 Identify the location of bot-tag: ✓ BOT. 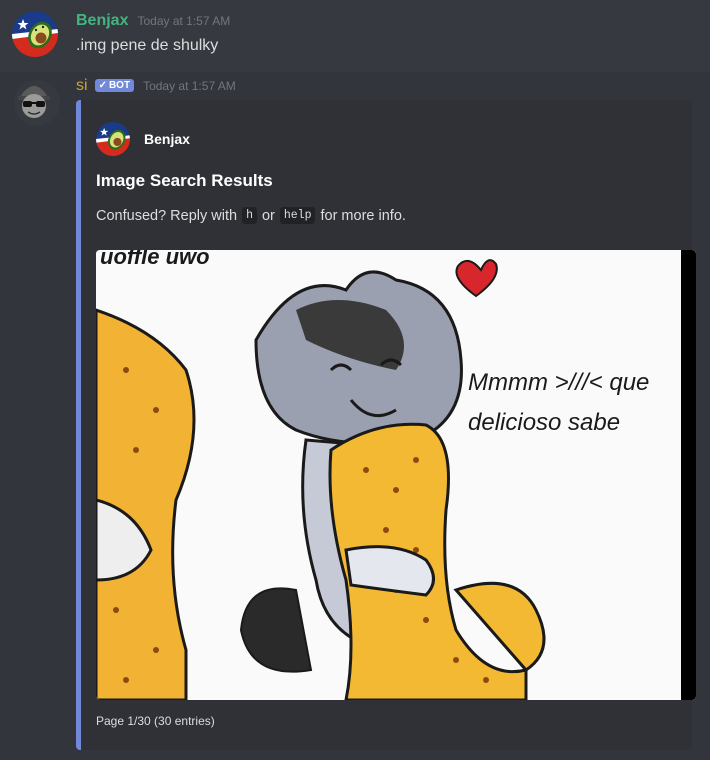
(114, 85).